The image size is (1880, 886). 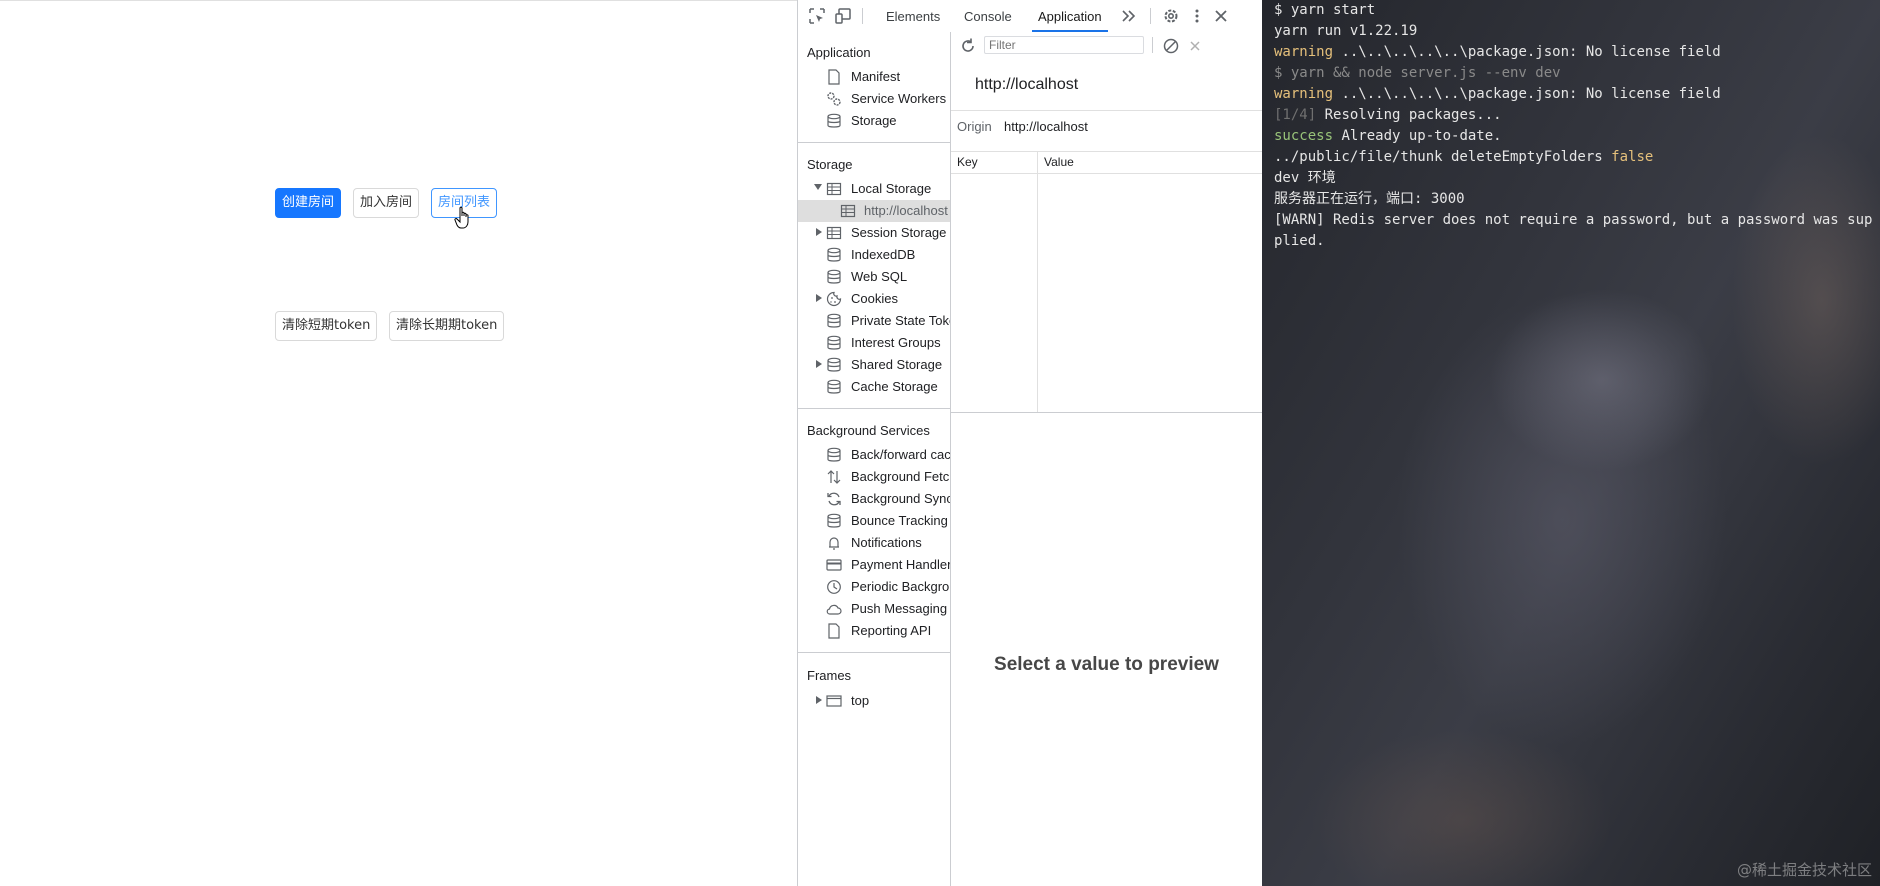 What do you see at coordinates (874, 521) in the screenshot?
I see `sidebar-item-bounce-tracking: Bounce Tracking` at bounding box center [874, 521].